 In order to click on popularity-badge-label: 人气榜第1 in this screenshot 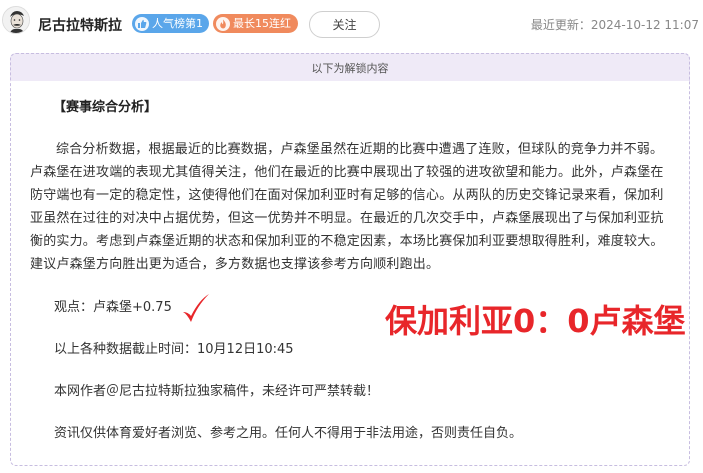, I will do `click(177, 23)`.